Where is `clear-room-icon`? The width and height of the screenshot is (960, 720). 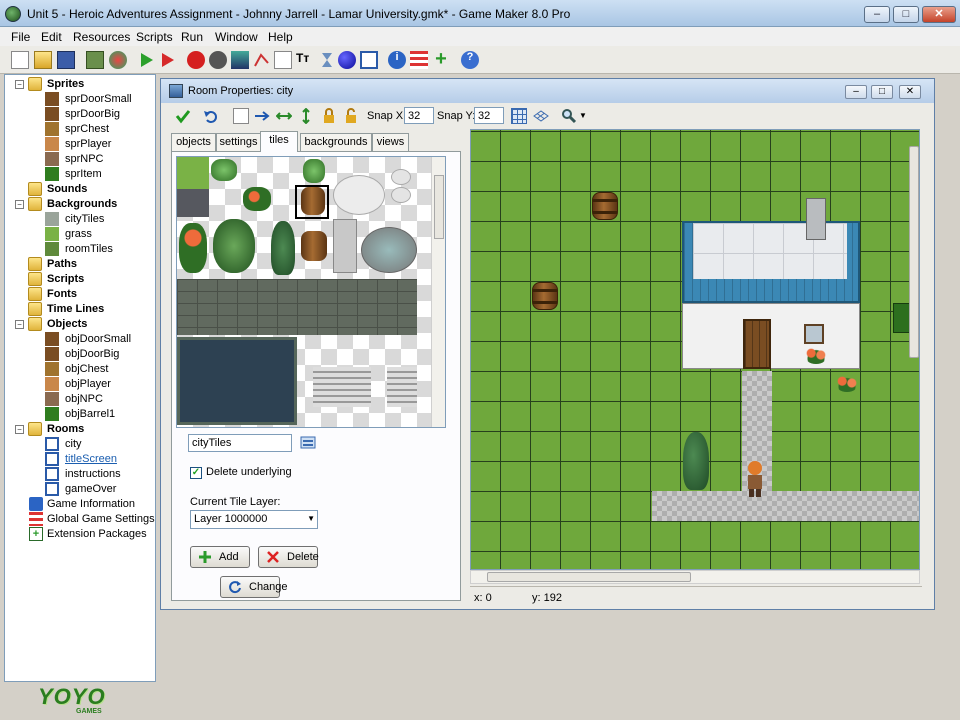
clear-room-icon is located at coordinates (241, 116).